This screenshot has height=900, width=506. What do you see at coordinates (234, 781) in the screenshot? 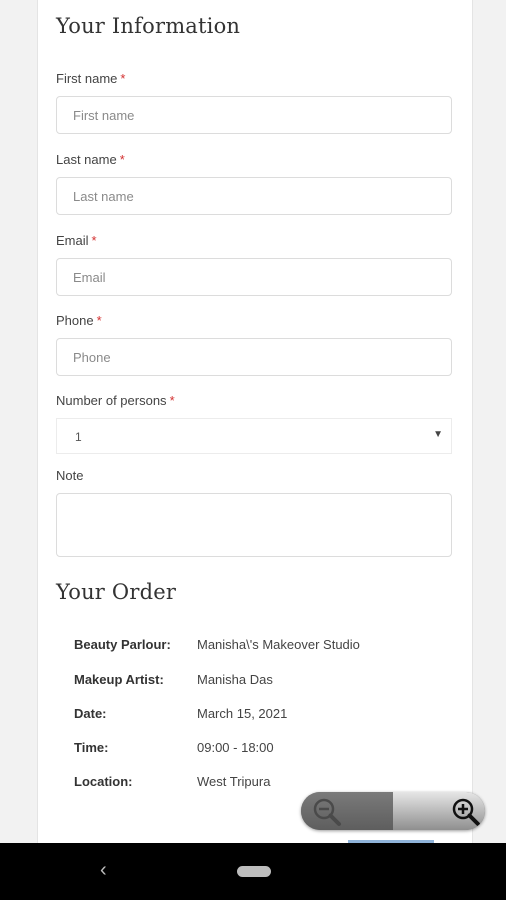
I see `order-value: West Tripura` at bounding box center [234, 781].